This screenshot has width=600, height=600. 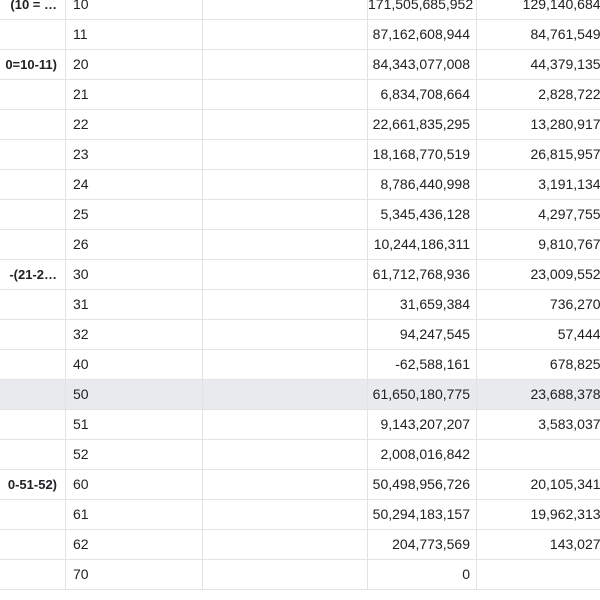 I want to click on prior-value-cell: 23,009,552,51, so click(x=538, y=274).